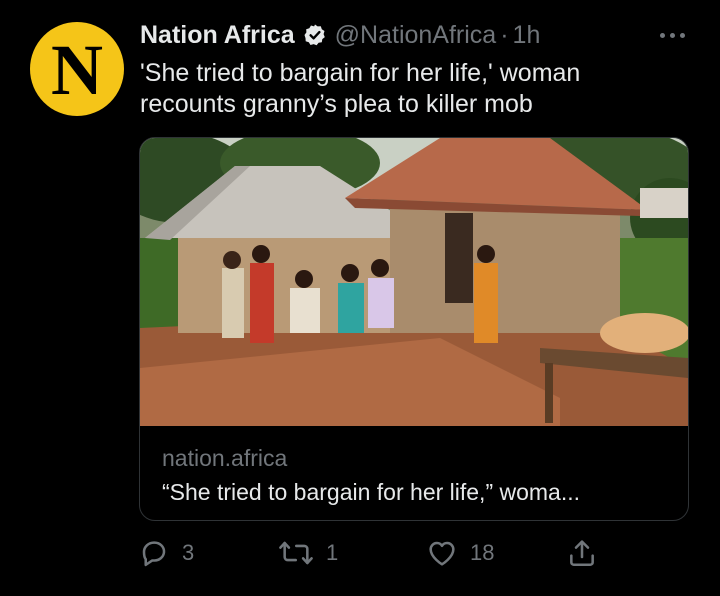 The width and height of the screenshot is (720, 596). I want to click on reply-count: 3, so click(188, 552).